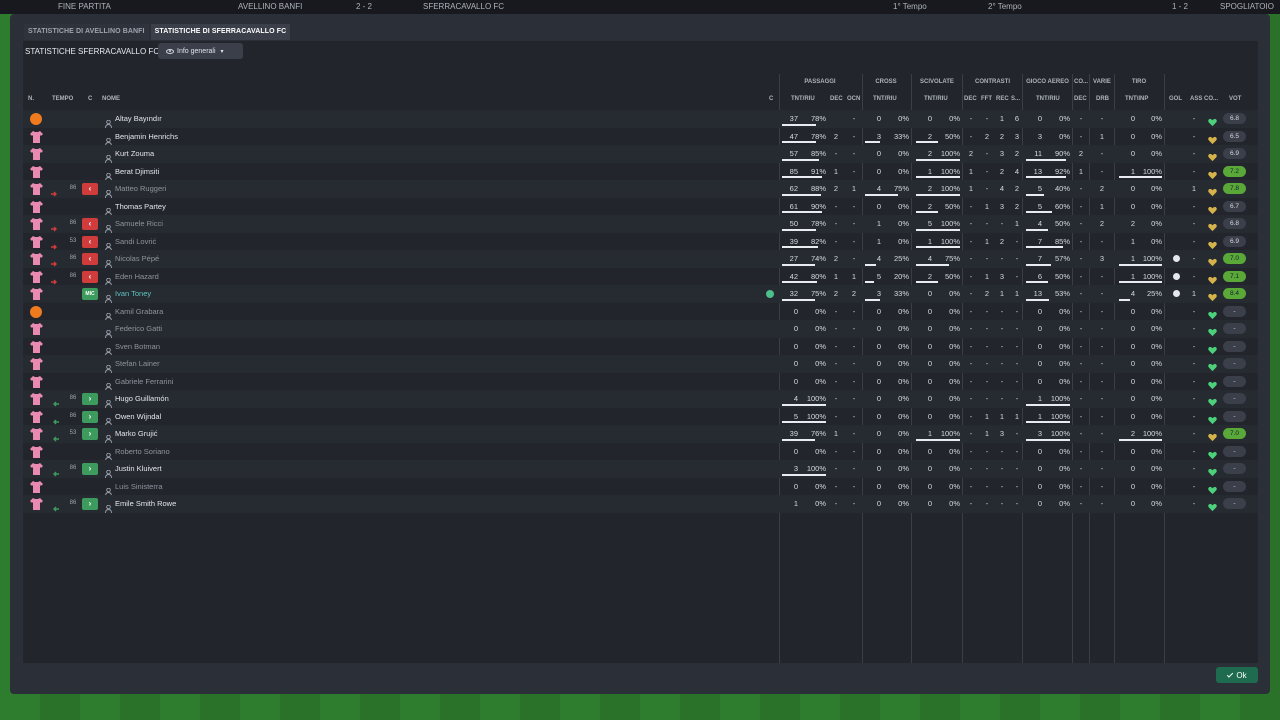 Image resolution: width=1280 pixels, height=720 pixels. I want to click on passes-dec: 2, so click(836, 188).